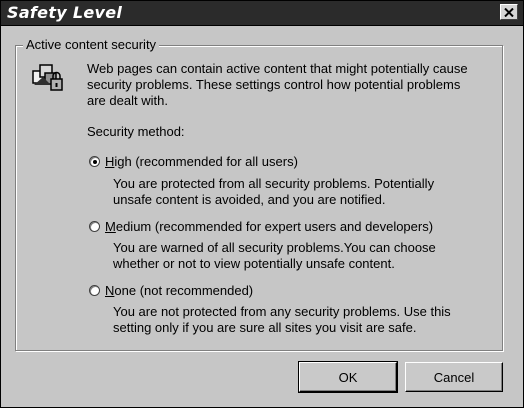  I want to click on radio-medium, so click(94, 226).